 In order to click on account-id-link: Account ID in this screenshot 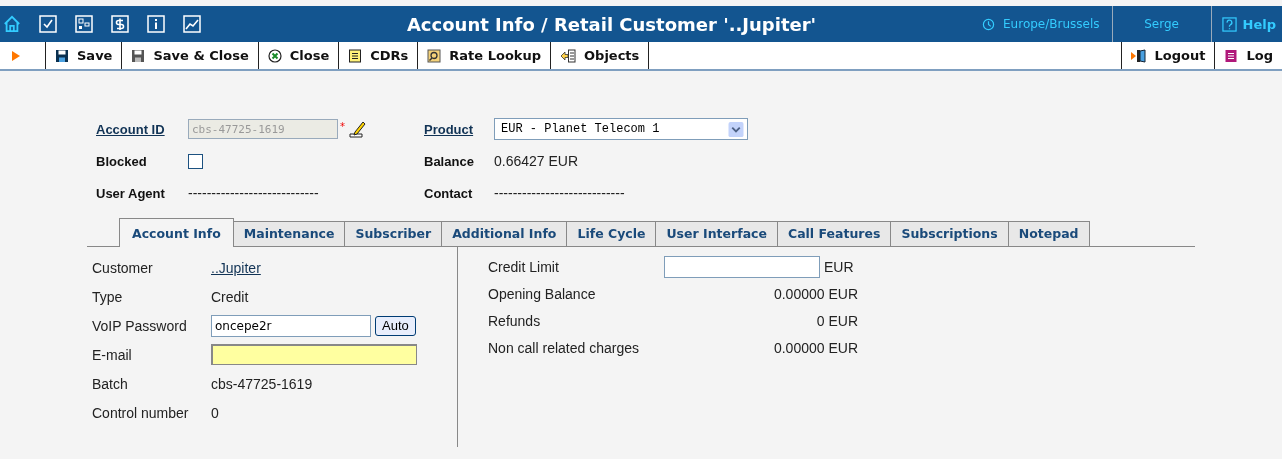, I will do `click(142, 129)`.